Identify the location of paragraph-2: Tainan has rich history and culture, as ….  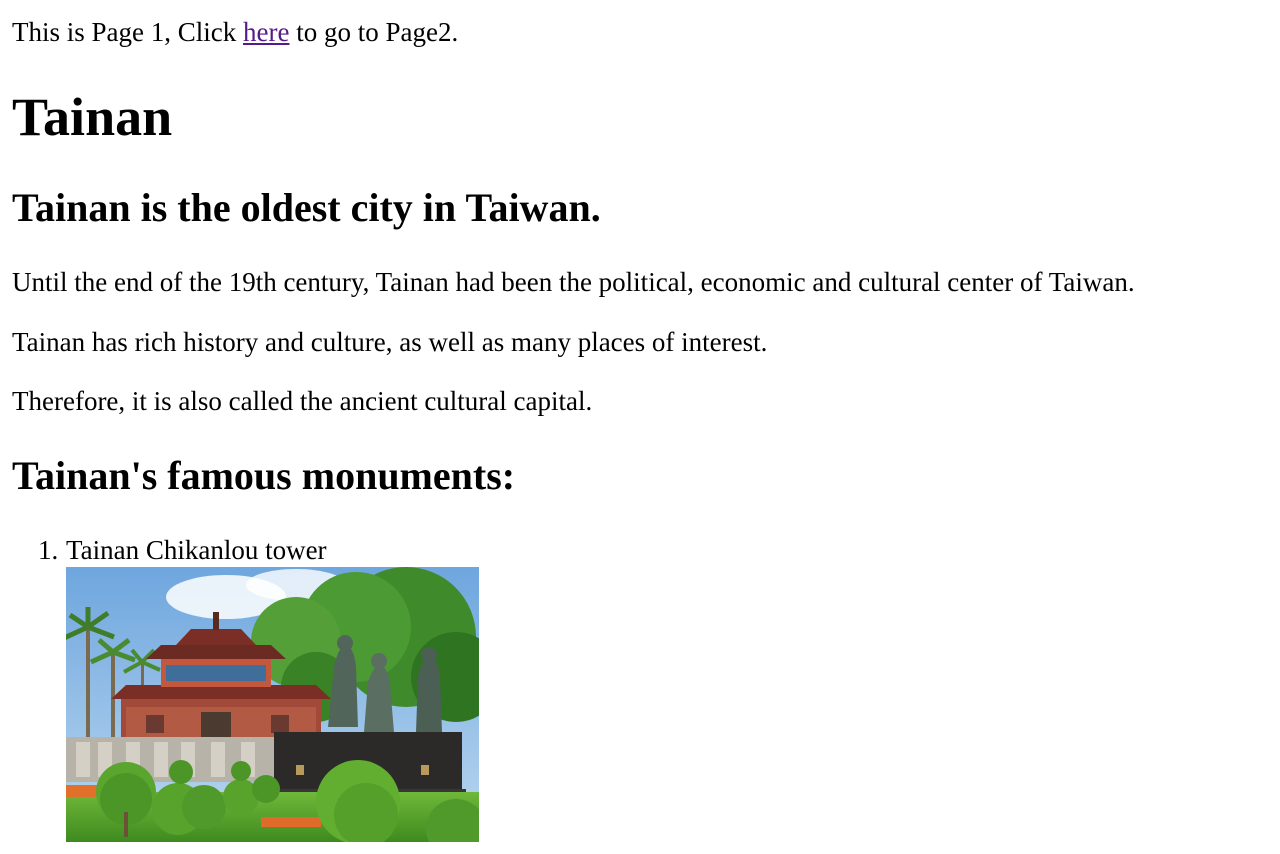
(390, 342).